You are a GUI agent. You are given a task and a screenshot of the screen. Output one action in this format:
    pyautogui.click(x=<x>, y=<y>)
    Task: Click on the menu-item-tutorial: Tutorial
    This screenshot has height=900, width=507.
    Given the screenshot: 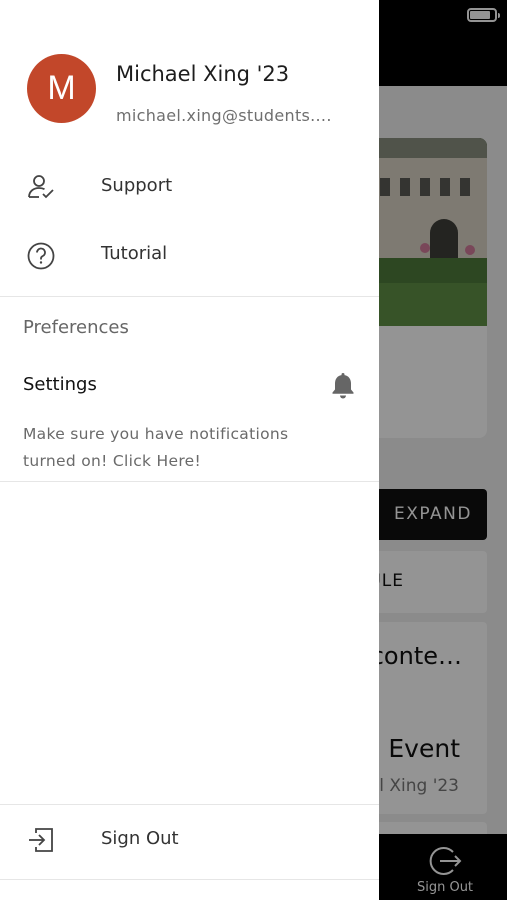 What is the action you would take?
    pyautogui.click(x=189, y=256)
    